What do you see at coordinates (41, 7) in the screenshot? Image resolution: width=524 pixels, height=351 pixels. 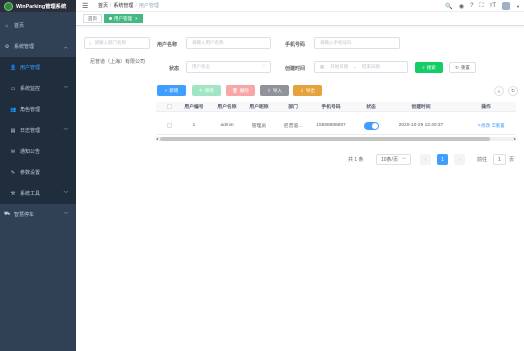 I see `app-title: WinParking管理系统` at bounding box center [41, 7].